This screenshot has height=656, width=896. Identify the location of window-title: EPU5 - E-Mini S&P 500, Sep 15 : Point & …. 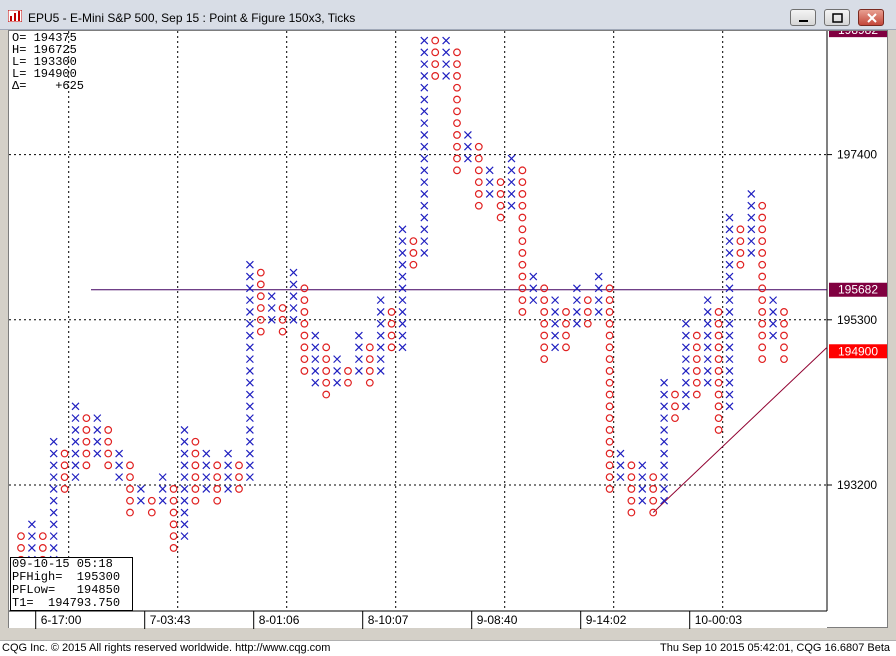
(192, 18).